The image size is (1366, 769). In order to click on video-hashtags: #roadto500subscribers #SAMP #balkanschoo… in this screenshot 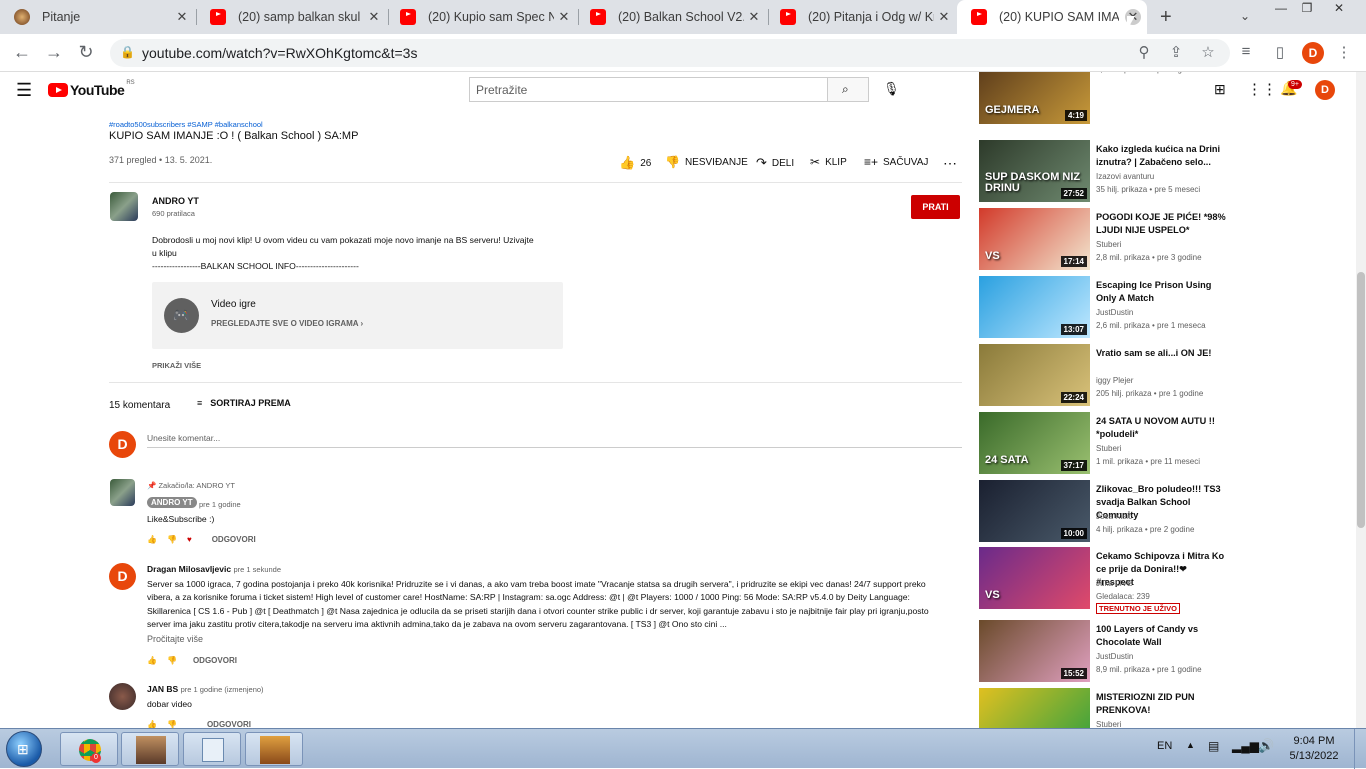, I will do `click(186, 124)`.